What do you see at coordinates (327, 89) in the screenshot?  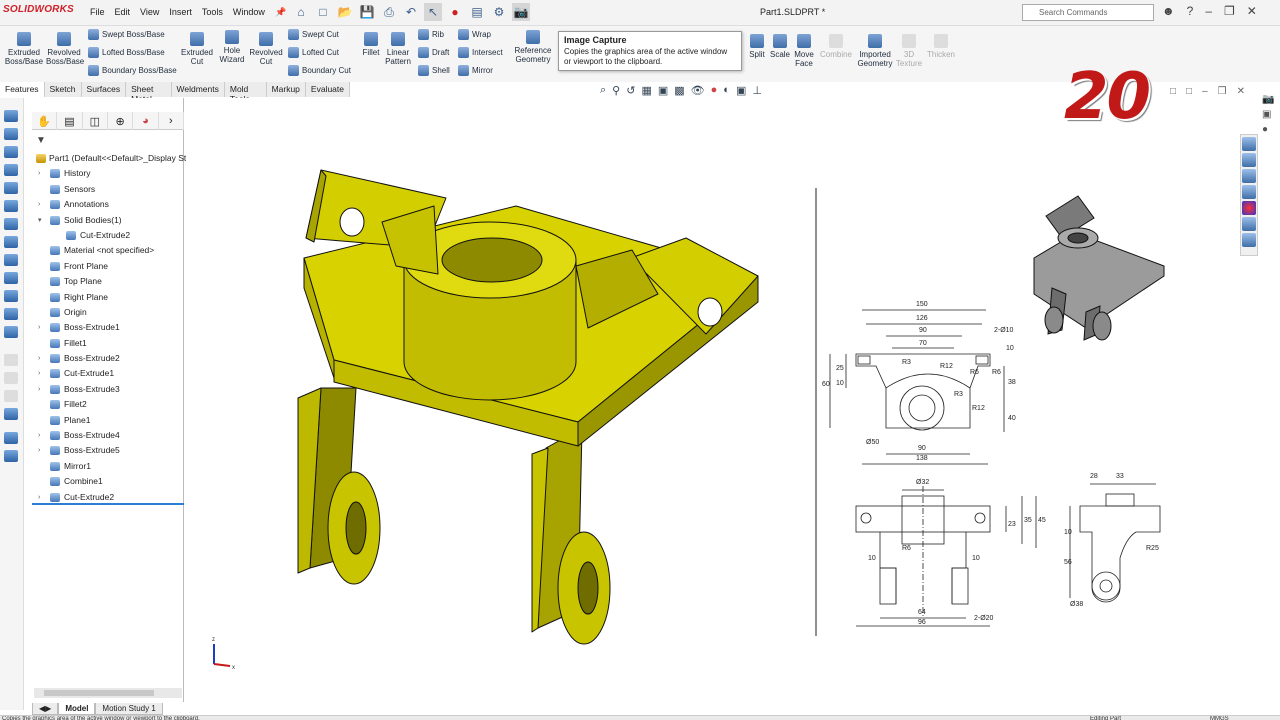 I see `tab-evaluate: Evaluate` at bounding box center [327, 89].